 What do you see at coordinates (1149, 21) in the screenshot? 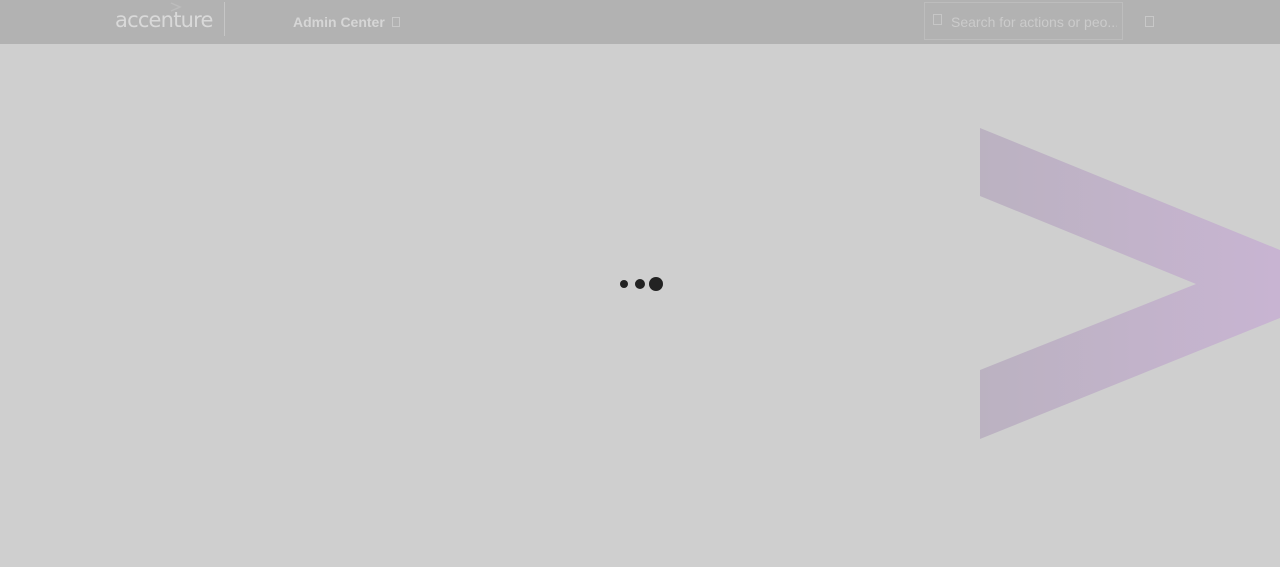
I see `notification-icon` at bounding box center [1149, 21].